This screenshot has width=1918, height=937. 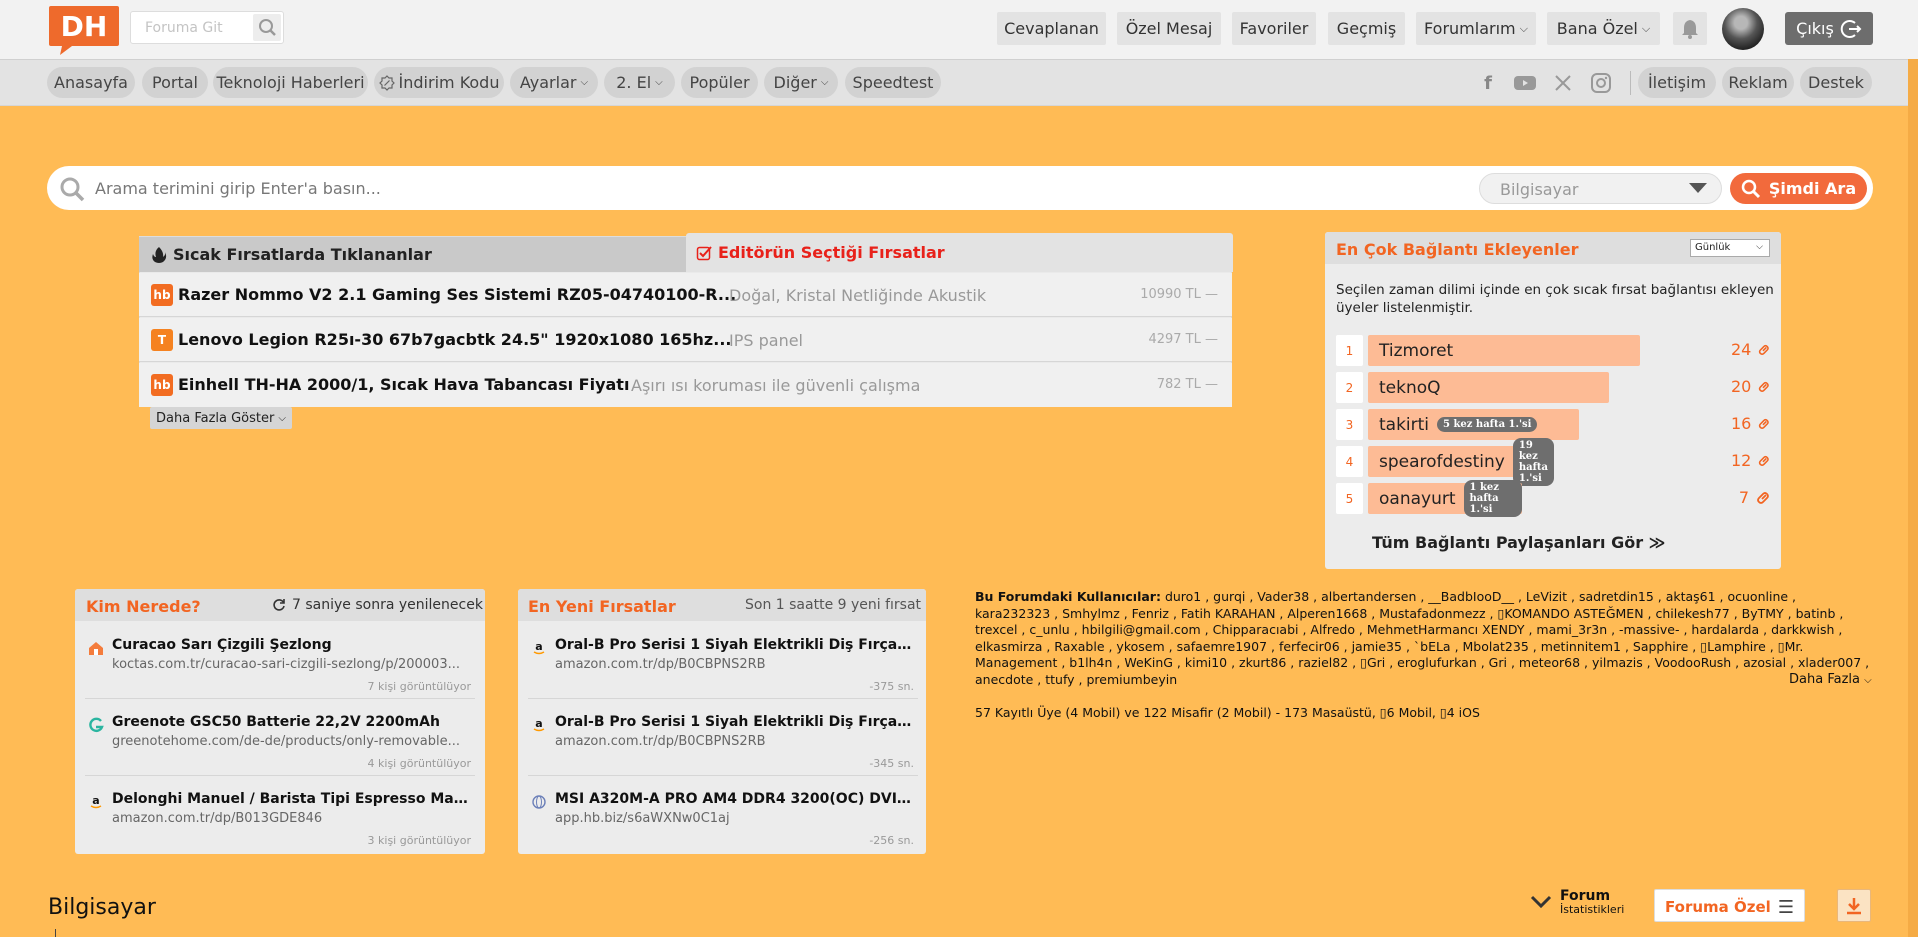 What do you see at coordinates (548, 82) in the screenshot?
I see `nav-item-label: Ayarlar` at bounding box center [548, 82].